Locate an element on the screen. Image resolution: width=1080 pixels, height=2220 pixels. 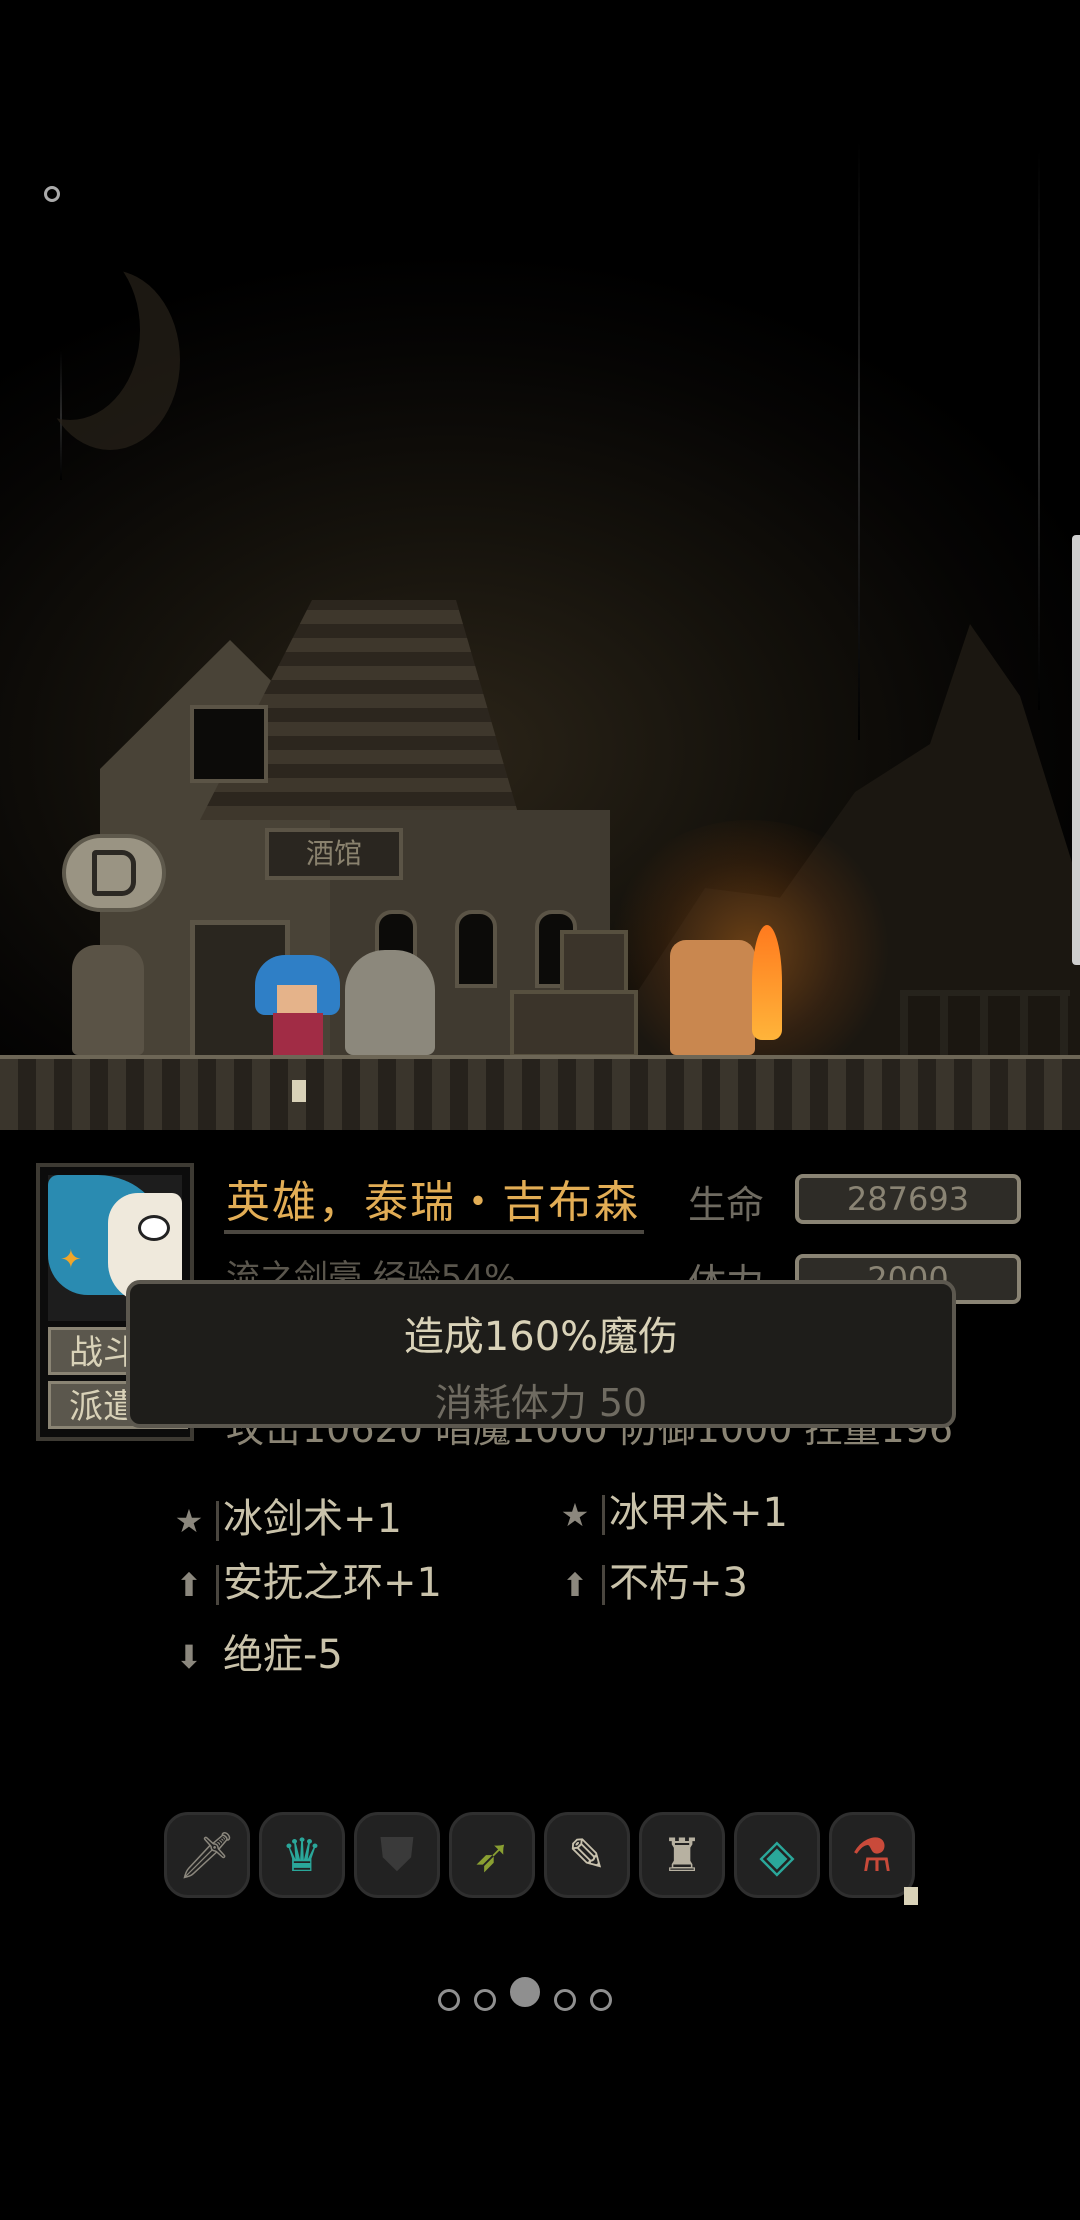
tooltip-cost: 消耗体力 50 is located at coordinates (541, 1403).